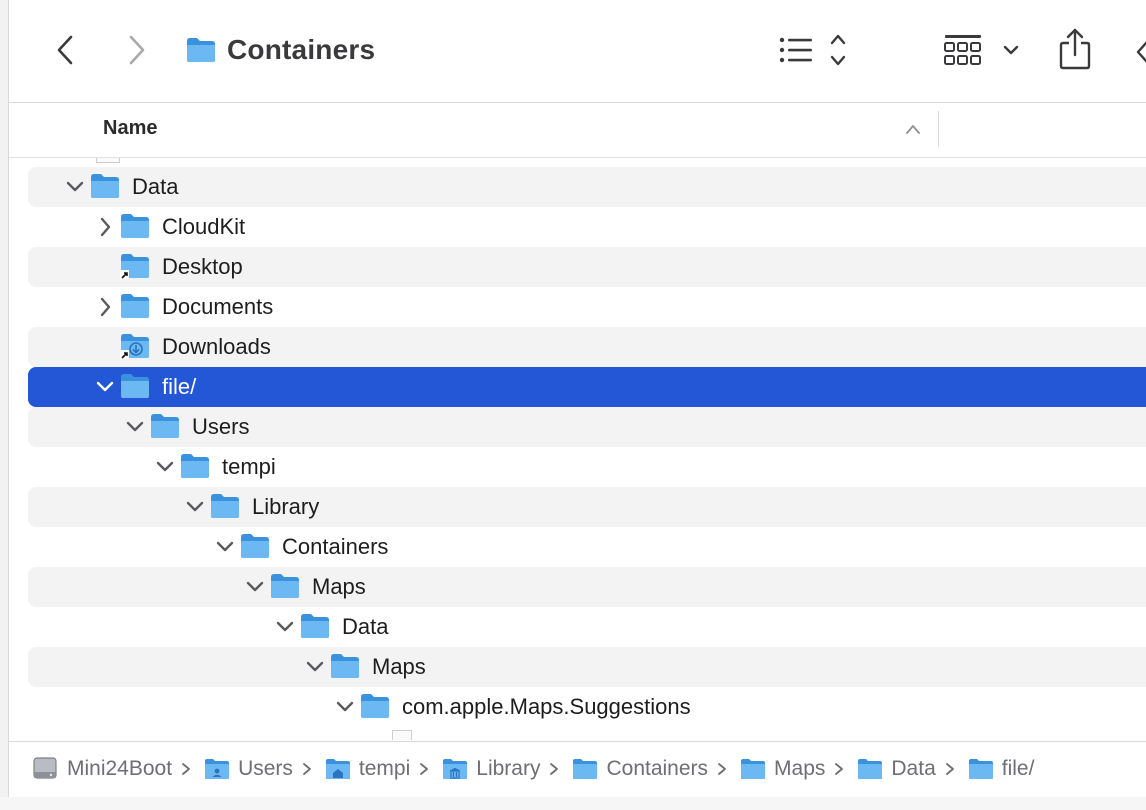 Image resolution: width=1146 pixels, height=810 pixels. I want to click on toolbar: Containers, so click(577, 51).